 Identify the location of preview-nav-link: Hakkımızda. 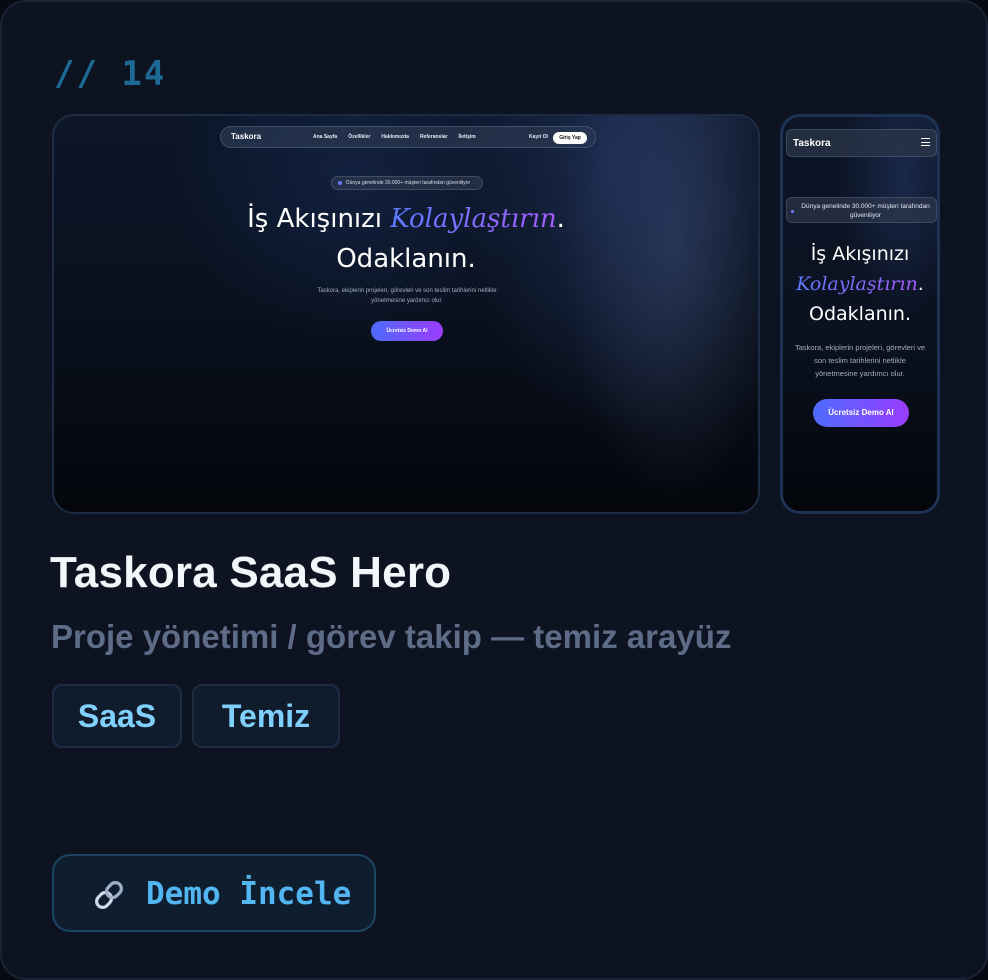
(395, 137).